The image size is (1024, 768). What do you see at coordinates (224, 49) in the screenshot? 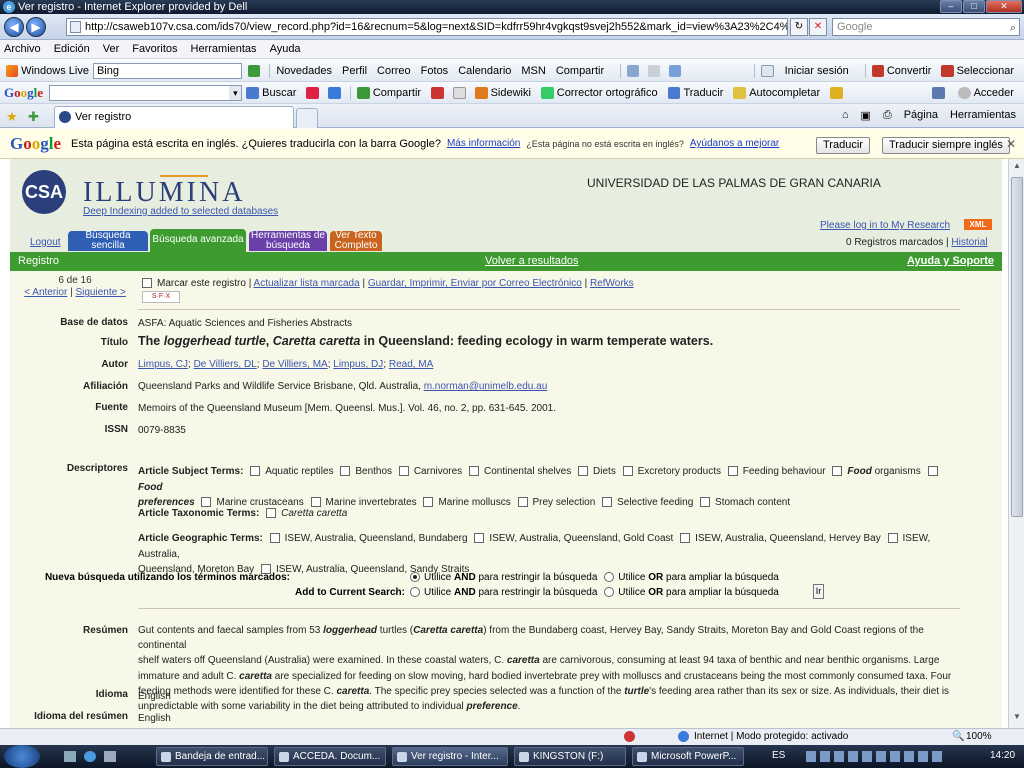
I see `menu-herramientas: Herramientas` at bounding box center [224, 49].